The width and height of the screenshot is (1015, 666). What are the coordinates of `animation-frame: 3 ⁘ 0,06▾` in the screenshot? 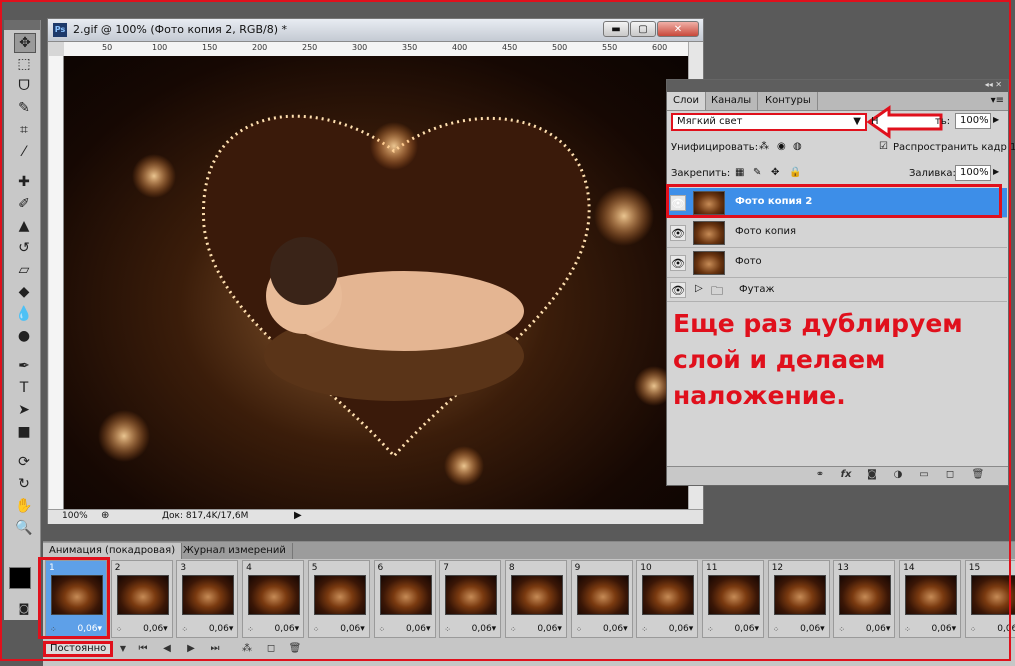 It's located at (207, 599).